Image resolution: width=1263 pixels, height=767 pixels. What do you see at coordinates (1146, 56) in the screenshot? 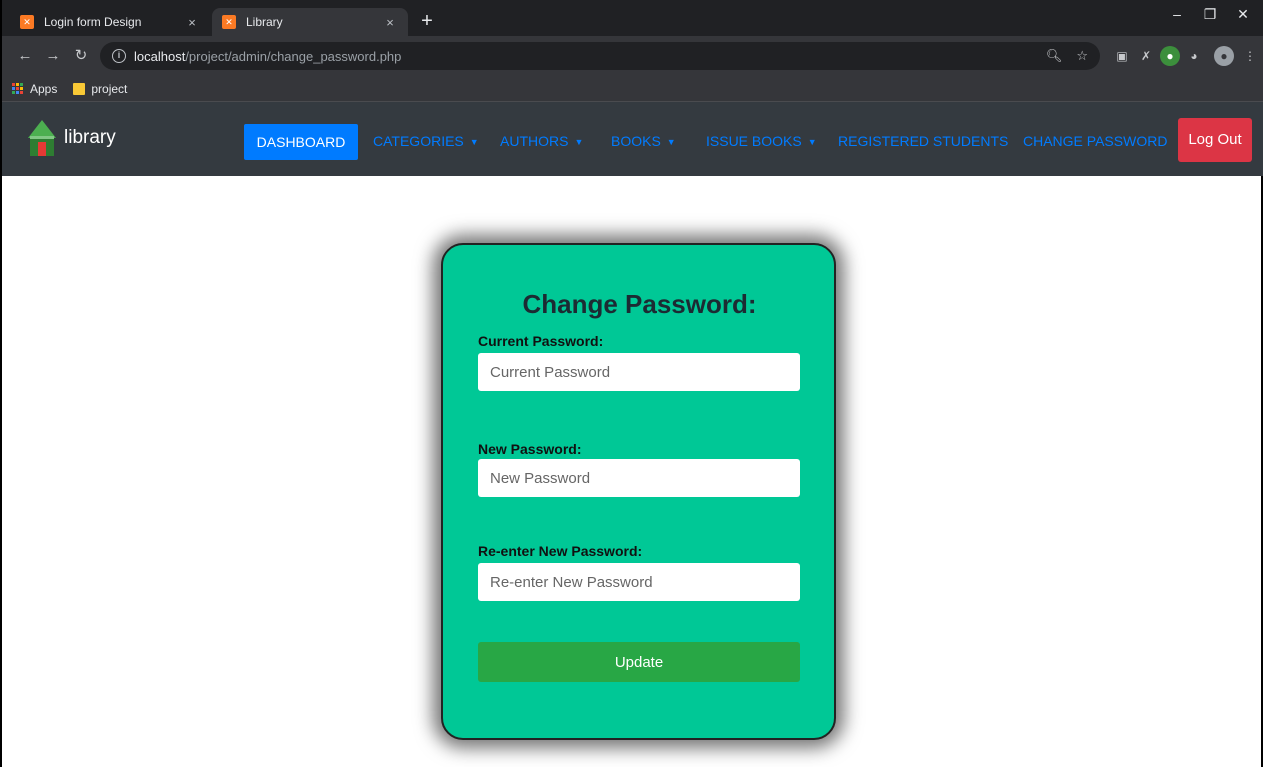
I see `extension-icon: ✗` at bounding box center [1146, 56].